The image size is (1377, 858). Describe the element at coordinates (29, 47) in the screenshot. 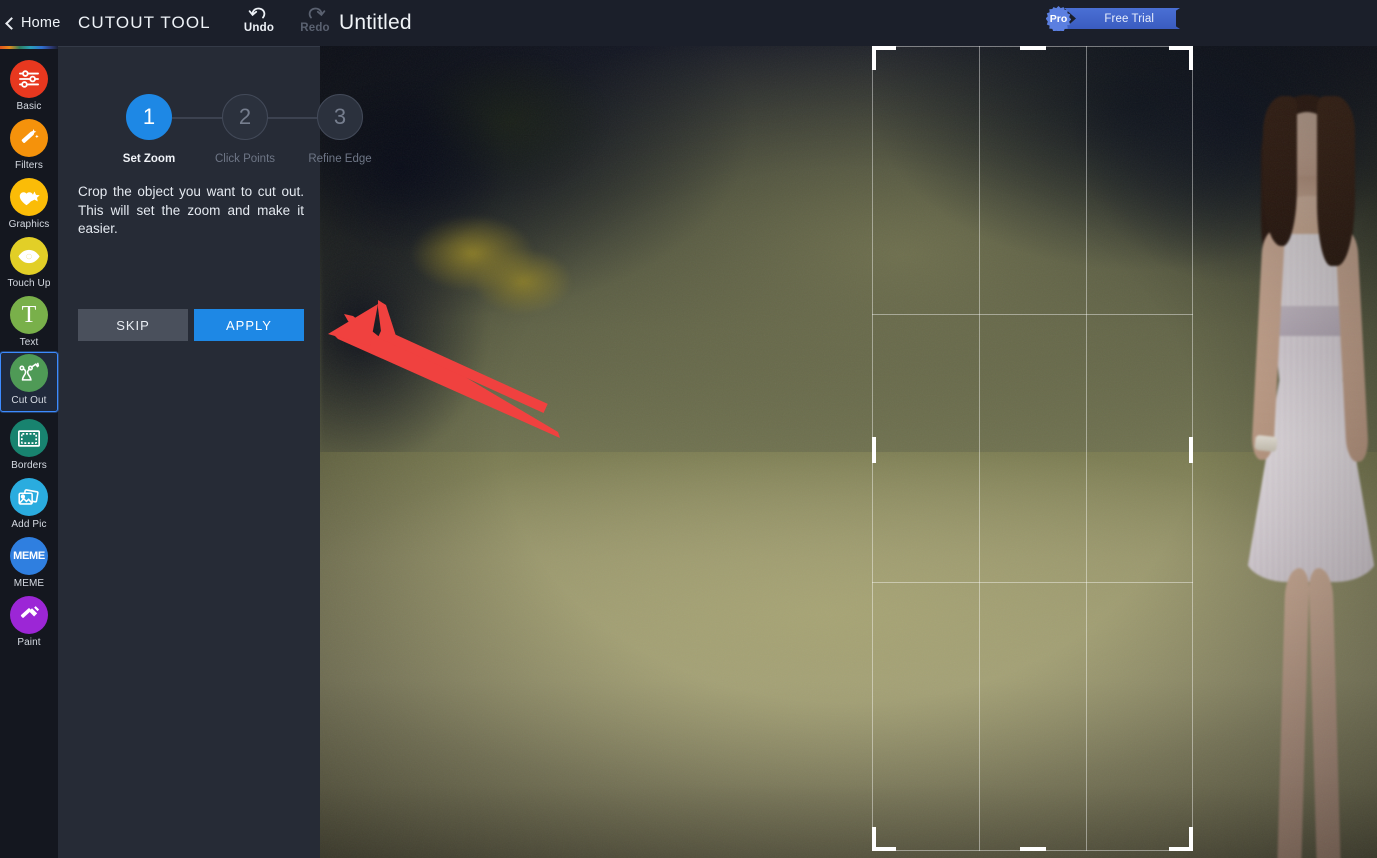

I see `rail-color-strip` at that location.